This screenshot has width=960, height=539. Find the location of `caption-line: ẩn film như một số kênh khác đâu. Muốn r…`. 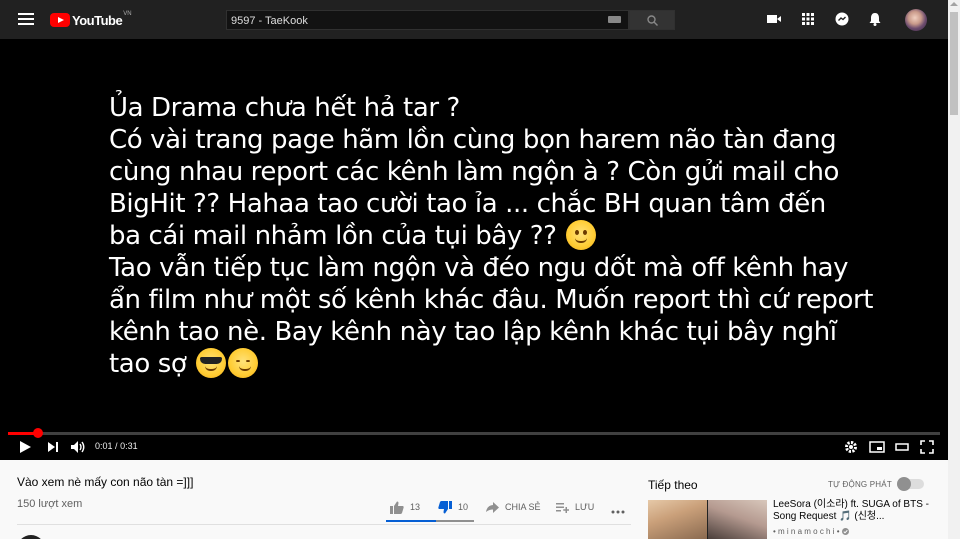

caption-line: ẩn film như một số kênh khác đâu. Muốn r… is located at coordinates (491, 300).